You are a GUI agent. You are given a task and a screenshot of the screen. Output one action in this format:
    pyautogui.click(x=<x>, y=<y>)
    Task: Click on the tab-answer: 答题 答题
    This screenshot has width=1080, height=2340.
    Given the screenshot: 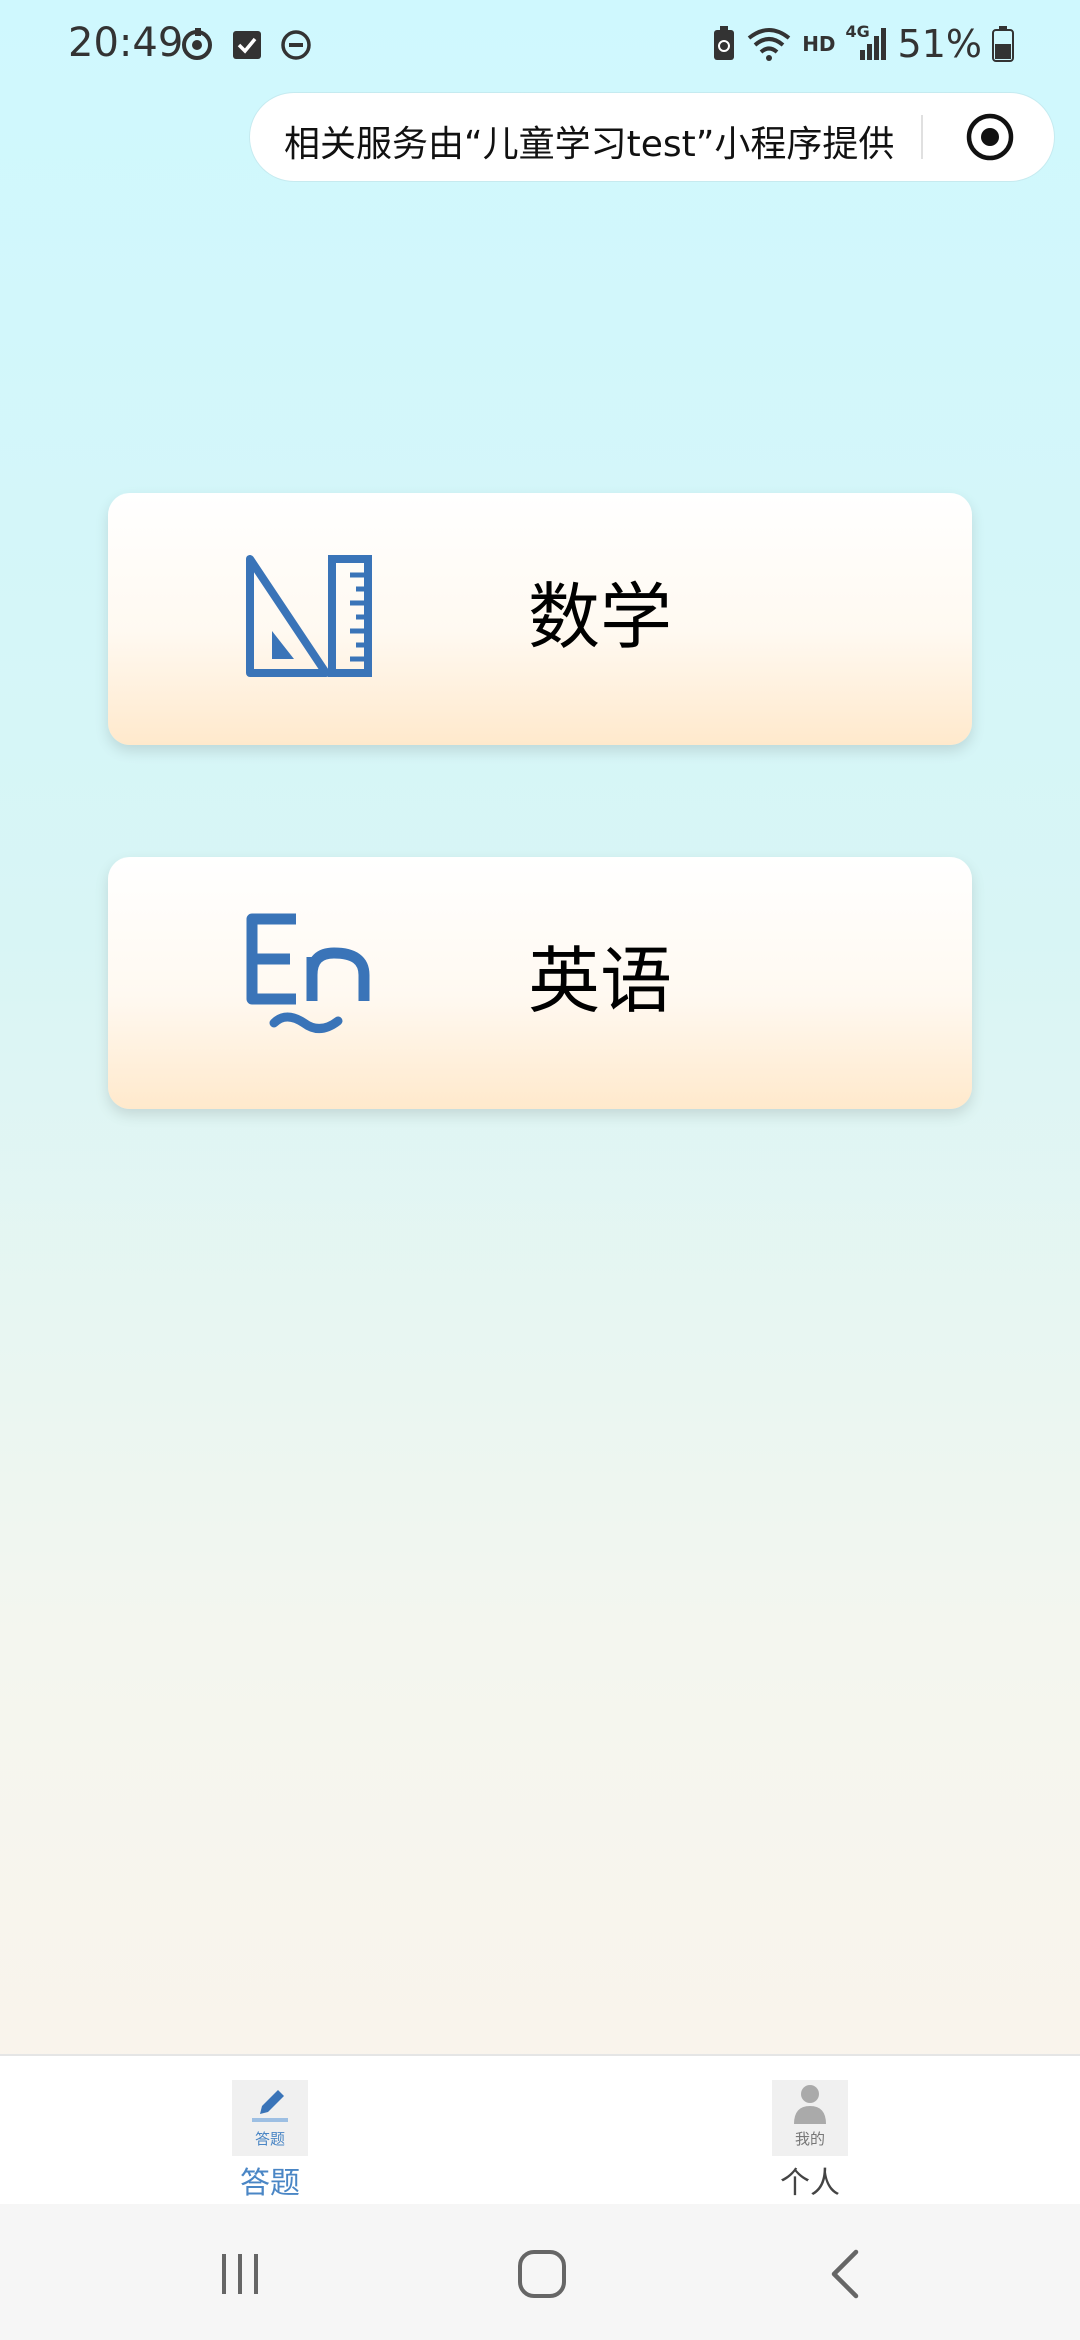 What is the action you would take?
    pyautogui.click(x=270, y=2133)
    